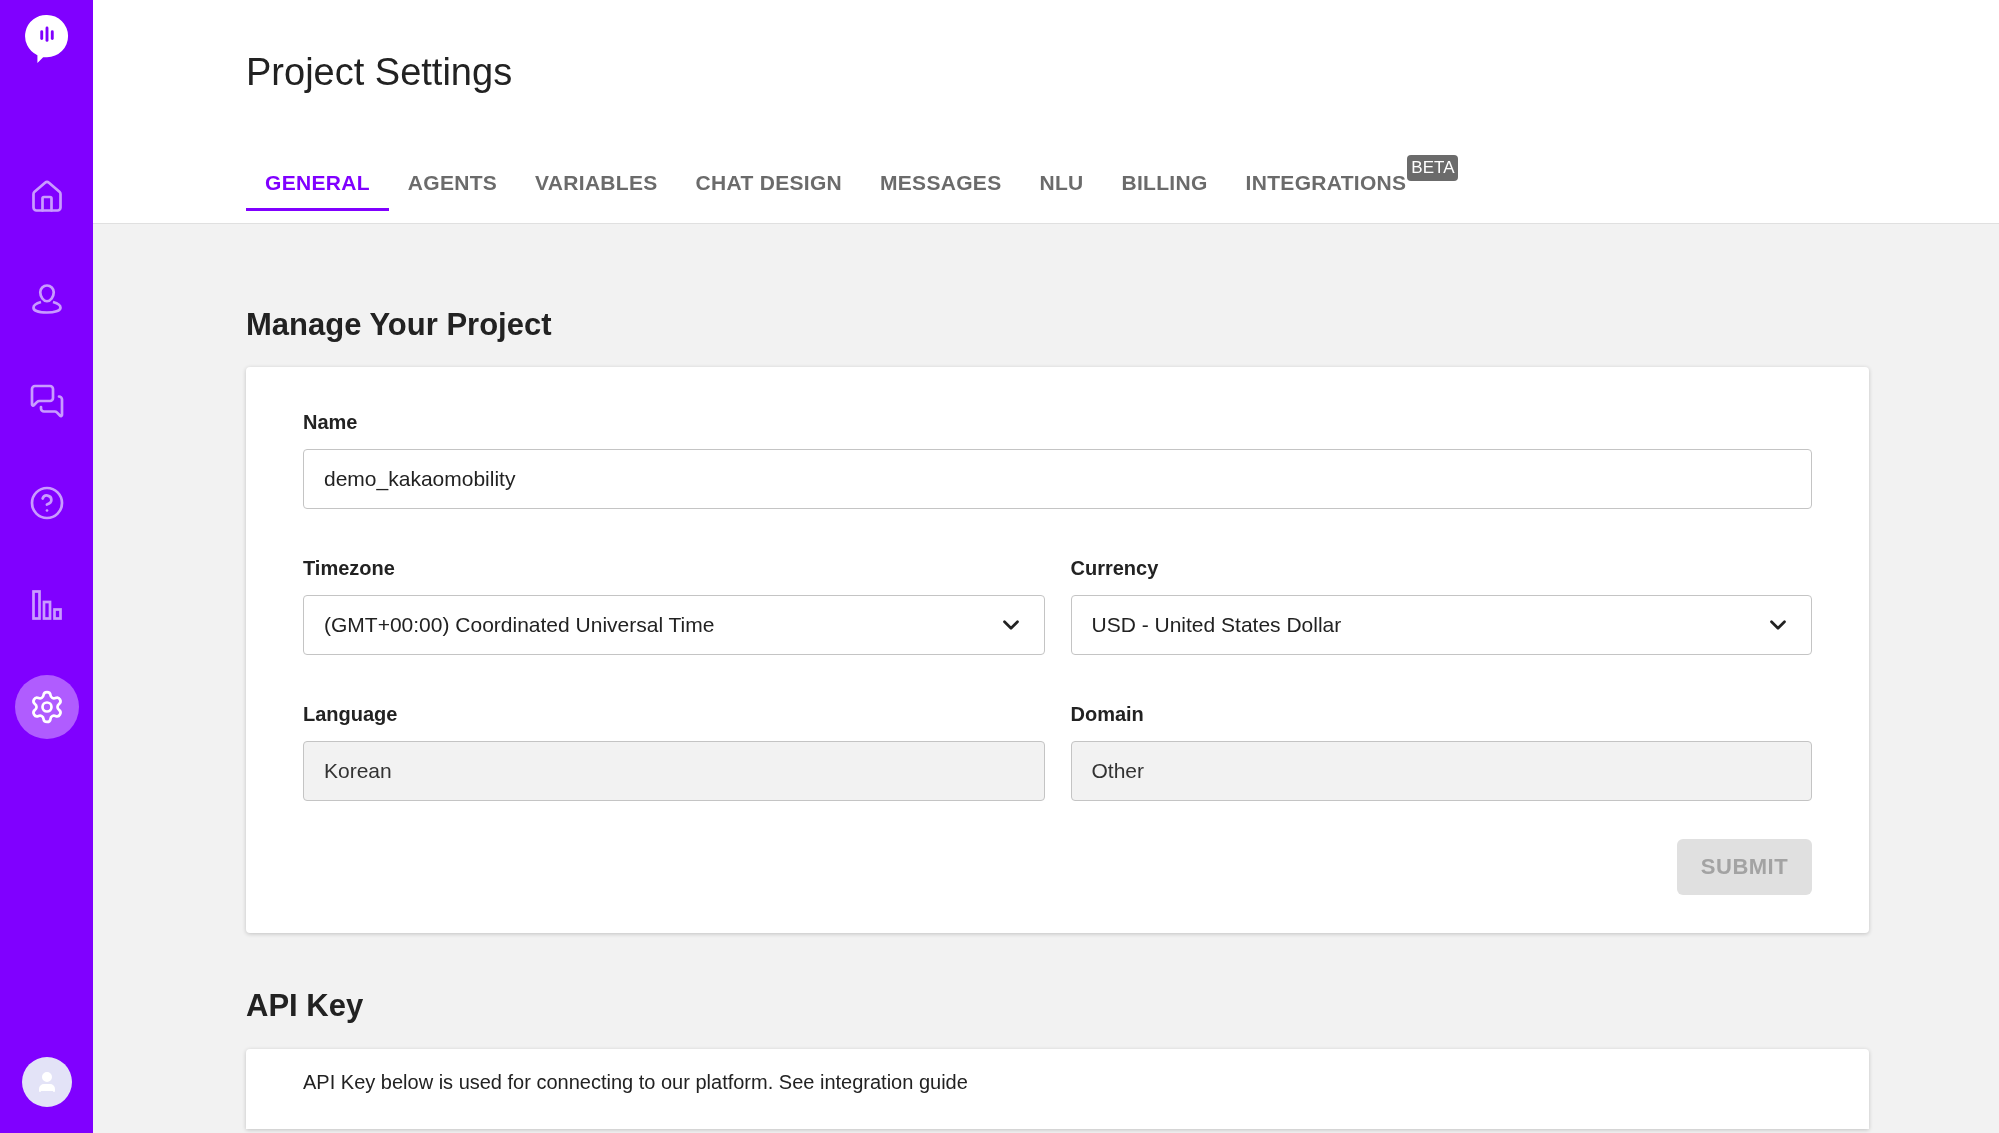 The width and height of the screenshot is (1999, 1133). I want to click on tab: GENERAL, so click(317, 182).